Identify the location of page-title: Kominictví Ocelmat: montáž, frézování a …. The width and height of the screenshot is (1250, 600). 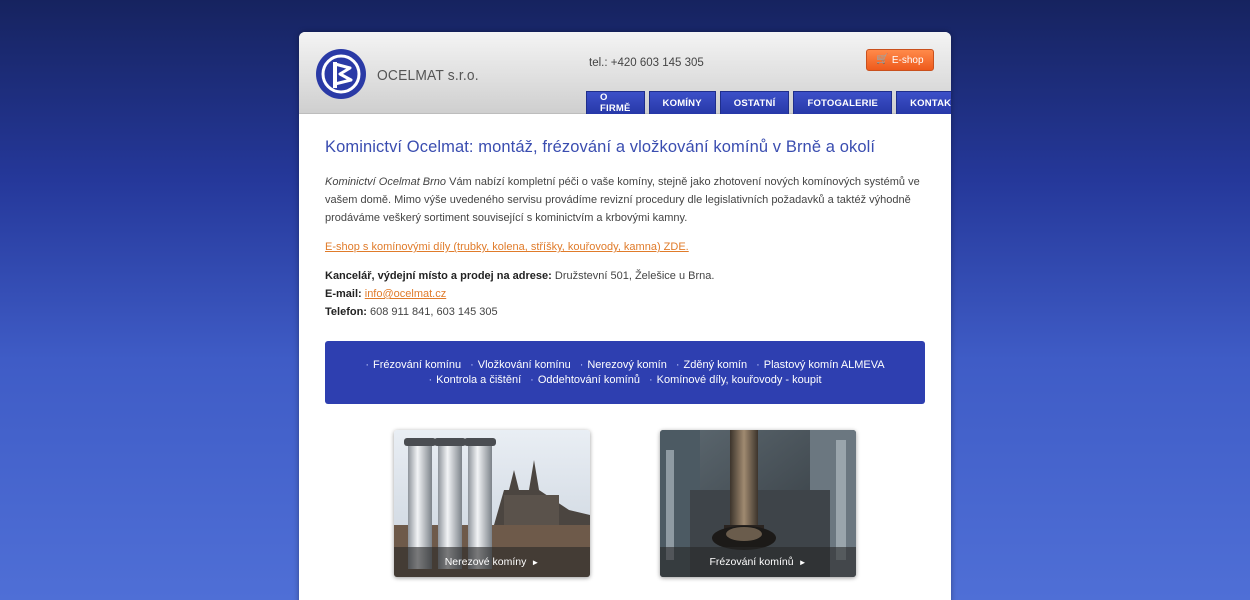
(600, 147).